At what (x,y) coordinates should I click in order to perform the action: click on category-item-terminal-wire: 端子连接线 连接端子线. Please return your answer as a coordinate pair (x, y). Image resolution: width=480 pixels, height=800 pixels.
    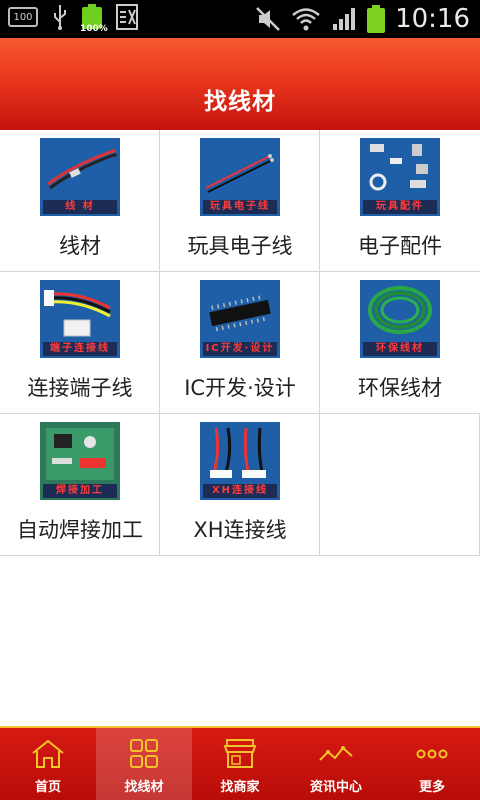
    Looking at the image, I should click on (80, 342).